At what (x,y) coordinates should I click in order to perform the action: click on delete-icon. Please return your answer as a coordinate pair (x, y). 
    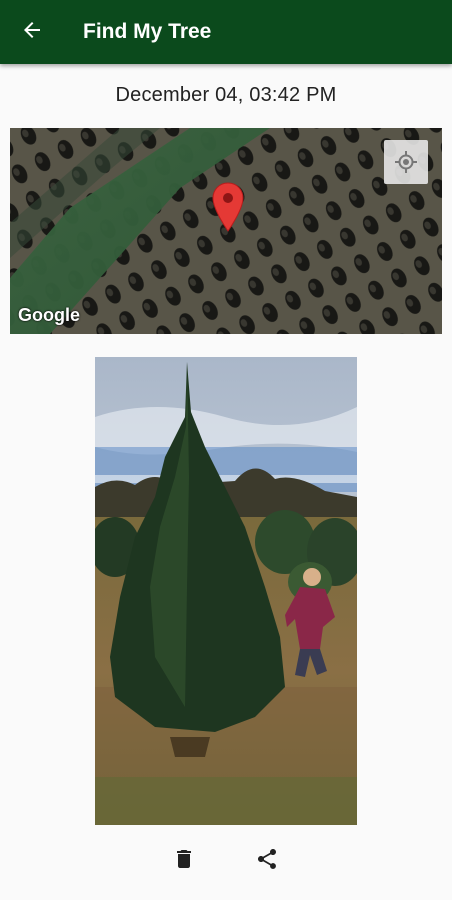
    Looking at the image, I should click on (184, 861).